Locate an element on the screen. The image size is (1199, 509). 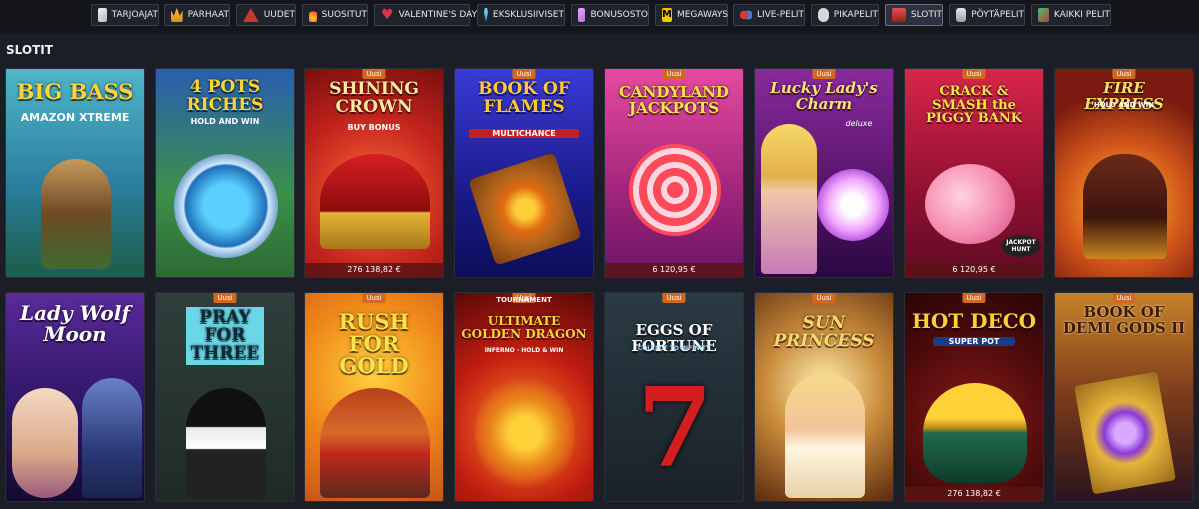
game-tile-hot-deco: Uusi HOT DECO SUPER POT 276 138,82 € is located at coordinates (974, 397).